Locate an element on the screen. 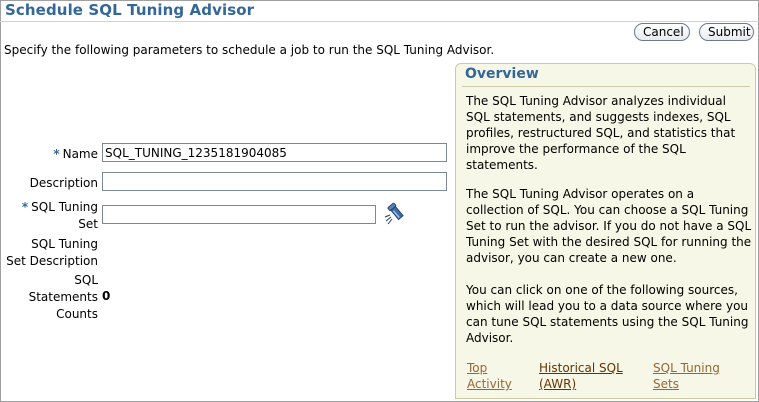 The height and width of the screenshot is (402, 759). sql-tuning-sets-link-line2: Sets is located at coordinates (666, 384).